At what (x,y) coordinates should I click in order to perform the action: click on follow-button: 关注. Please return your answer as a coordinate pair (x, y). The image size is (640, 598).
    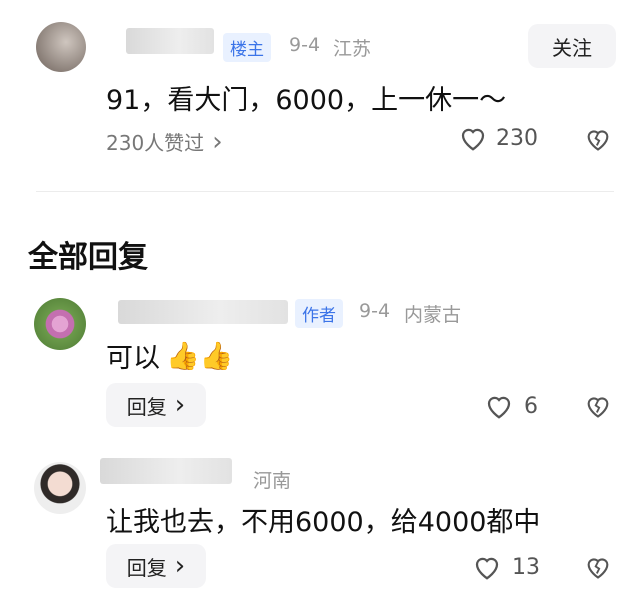
    Looking at the image, I should click on (572, 46).